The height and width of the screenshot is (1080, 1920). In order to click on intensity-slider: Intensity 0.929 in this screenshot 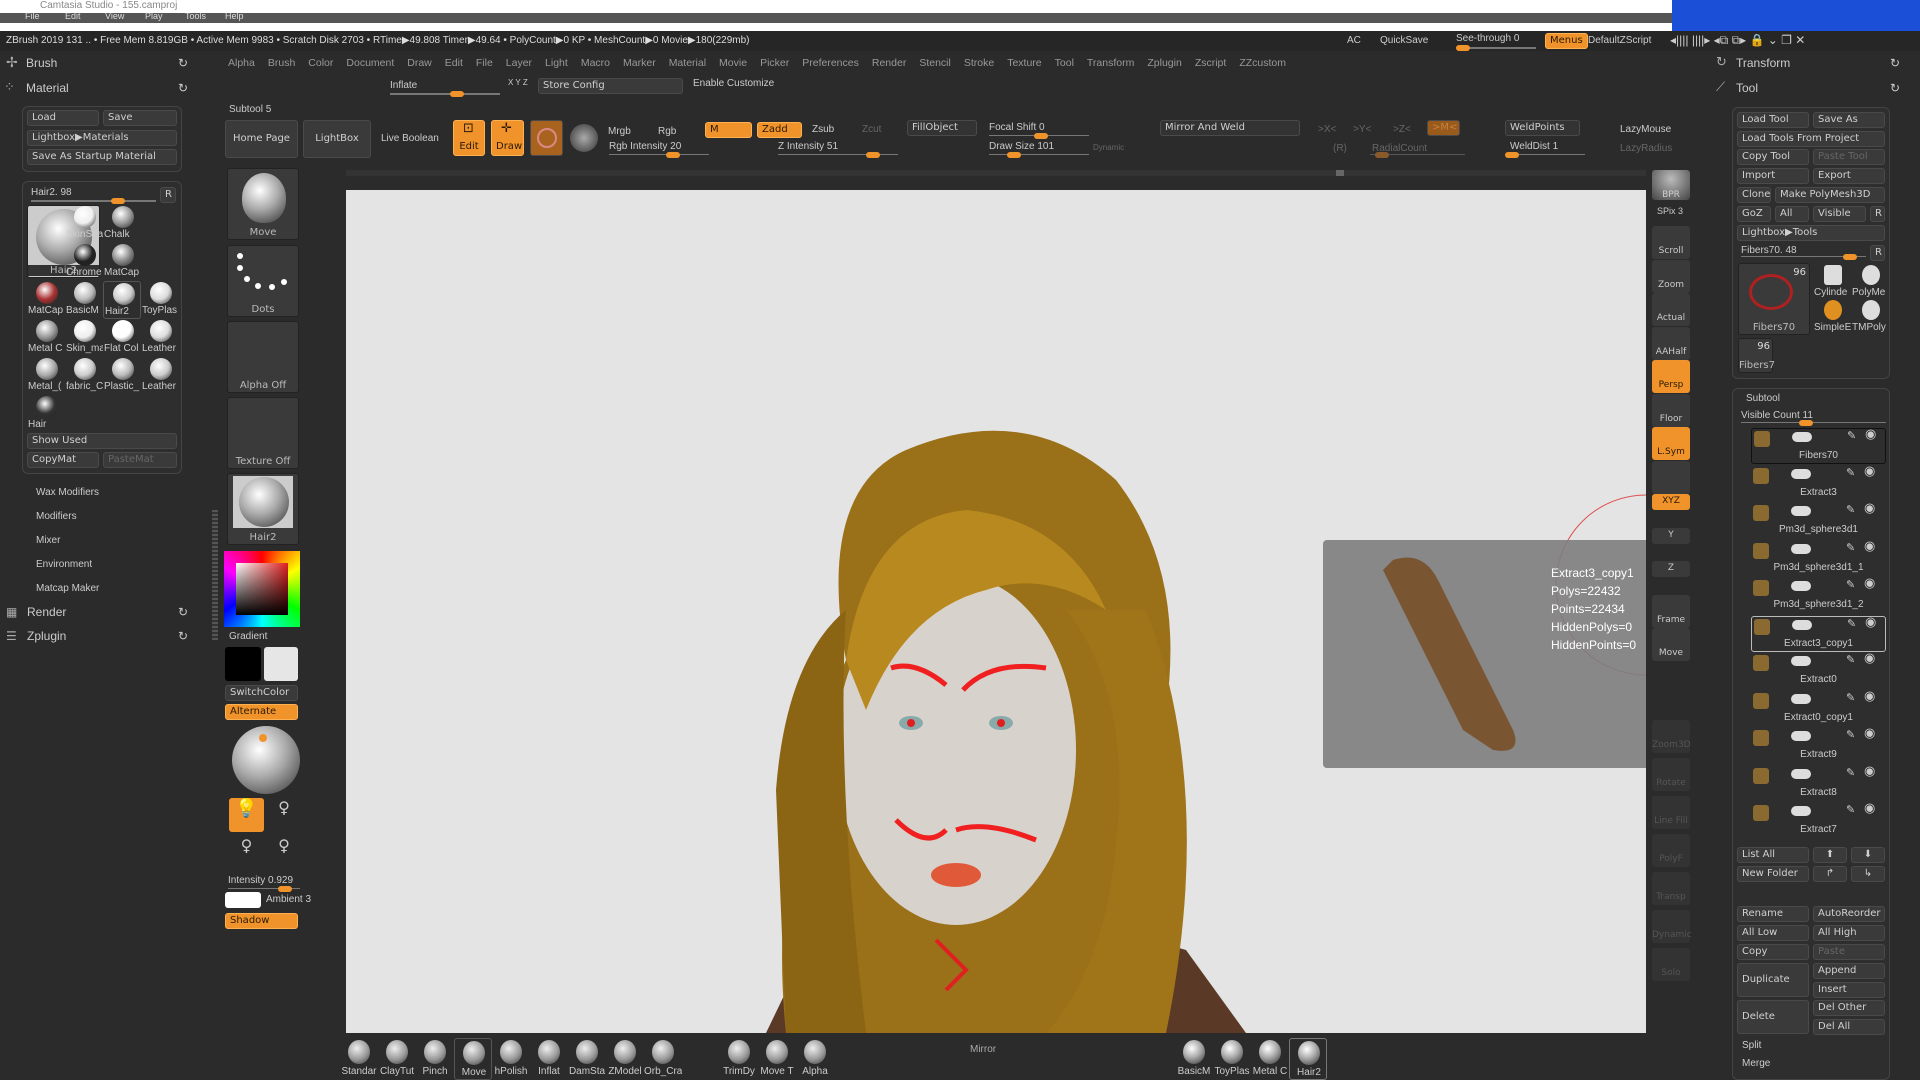, I will do `click(260, 880)`.